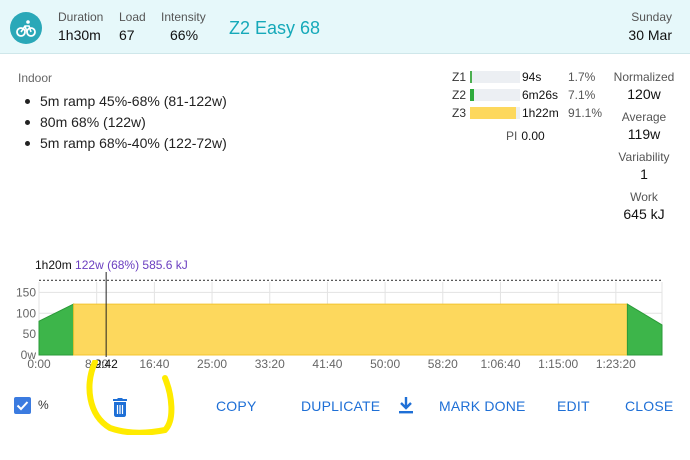  I want to click on zone-time: 6m26s, so click(540, 95).